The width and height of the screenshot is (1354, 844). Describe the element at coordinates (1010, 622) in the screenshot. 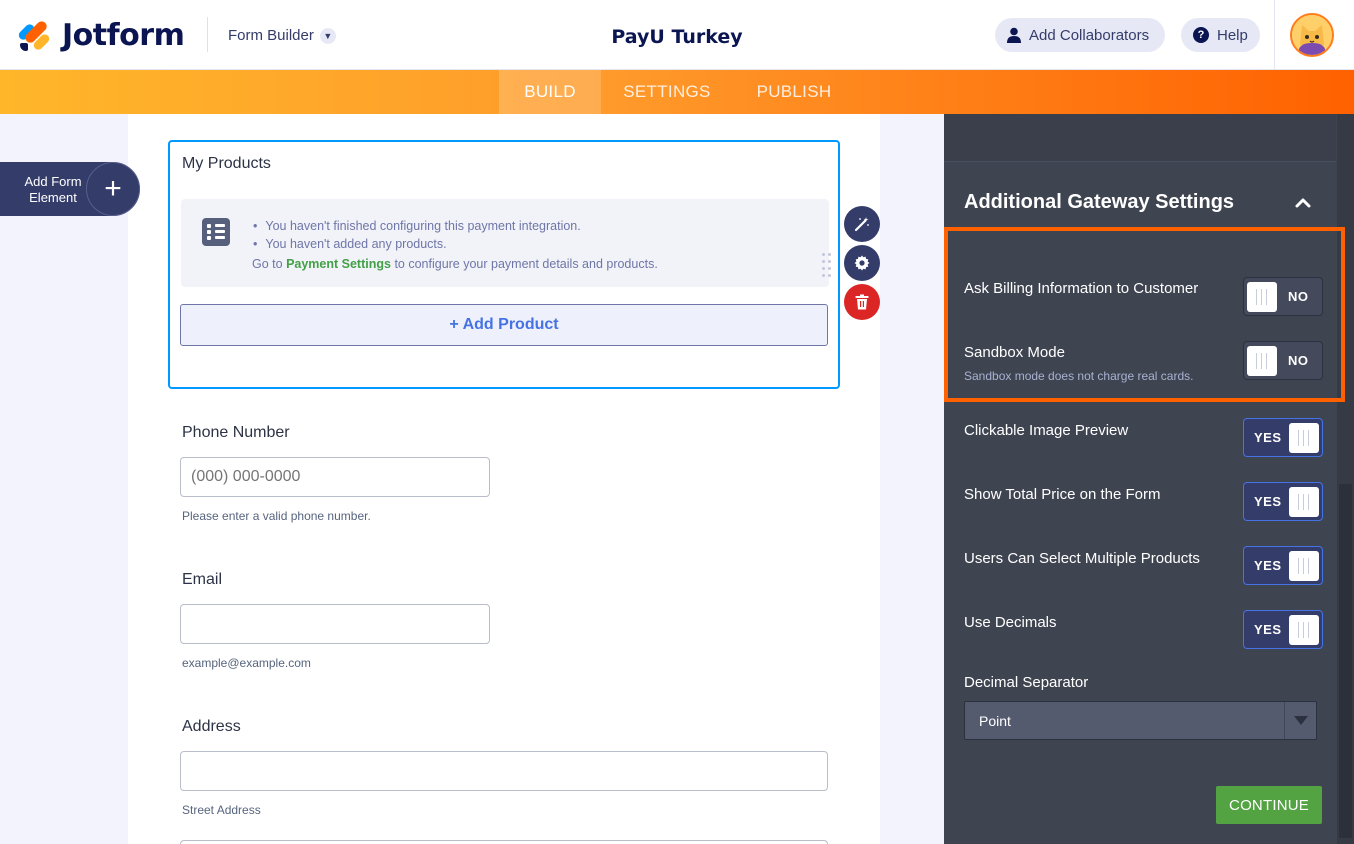

I see `setting-label-decimals: Use Decimals` at that location.